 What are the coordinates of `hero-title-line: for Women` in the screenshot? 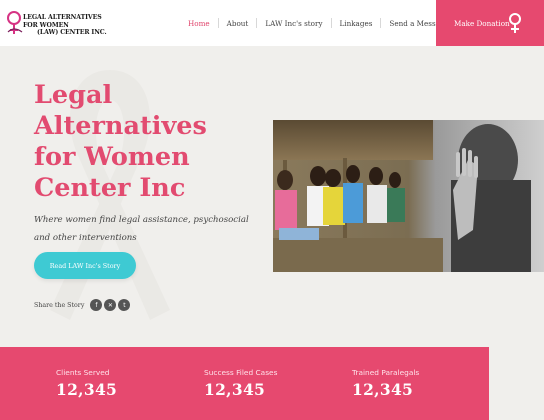 It's located at (112, 157).